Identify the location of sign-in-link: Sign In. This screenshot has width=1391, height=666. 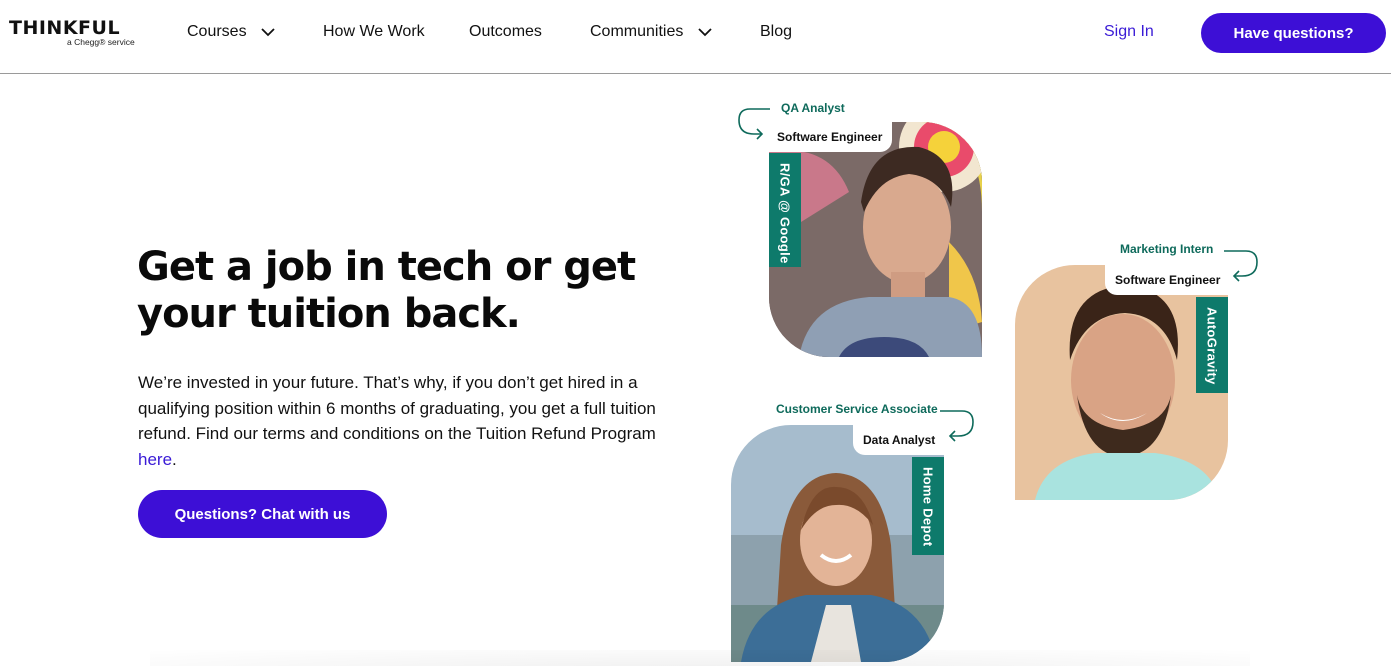
(1129, 32).